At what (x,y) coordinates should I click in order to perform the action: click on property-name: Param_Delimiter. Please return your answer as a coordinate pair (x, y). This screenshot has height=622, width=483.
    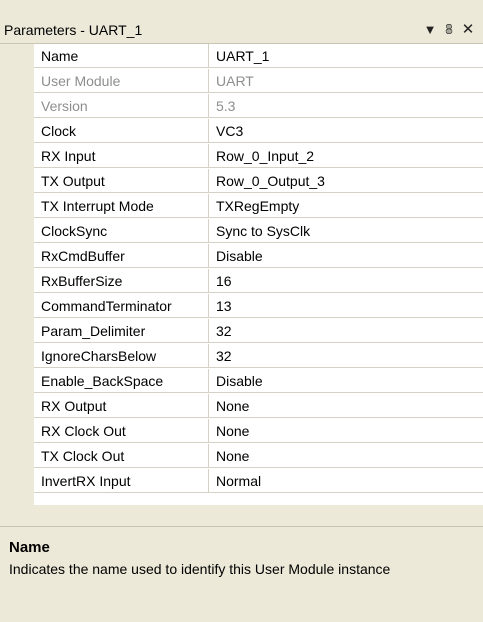
    Looking at the image, I should click on (121, 331).